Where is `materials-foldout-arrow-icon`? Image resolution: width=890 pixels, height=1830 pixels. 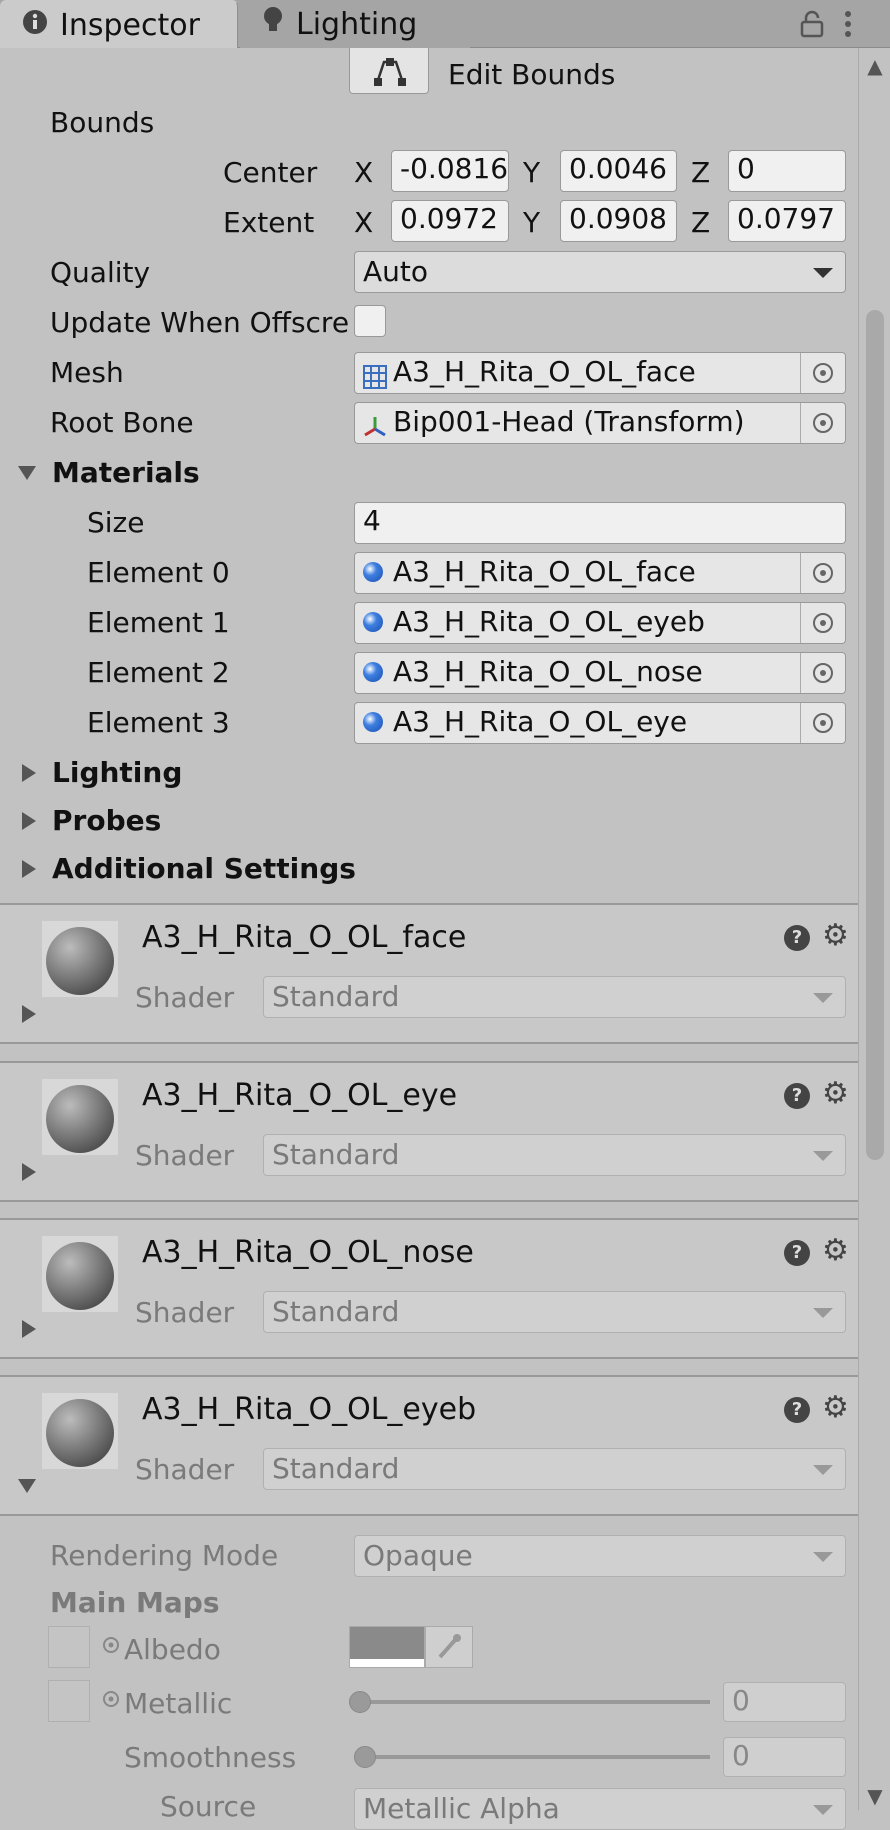 materials-foldout-arrow-icon is located at coordinates (27, 473).